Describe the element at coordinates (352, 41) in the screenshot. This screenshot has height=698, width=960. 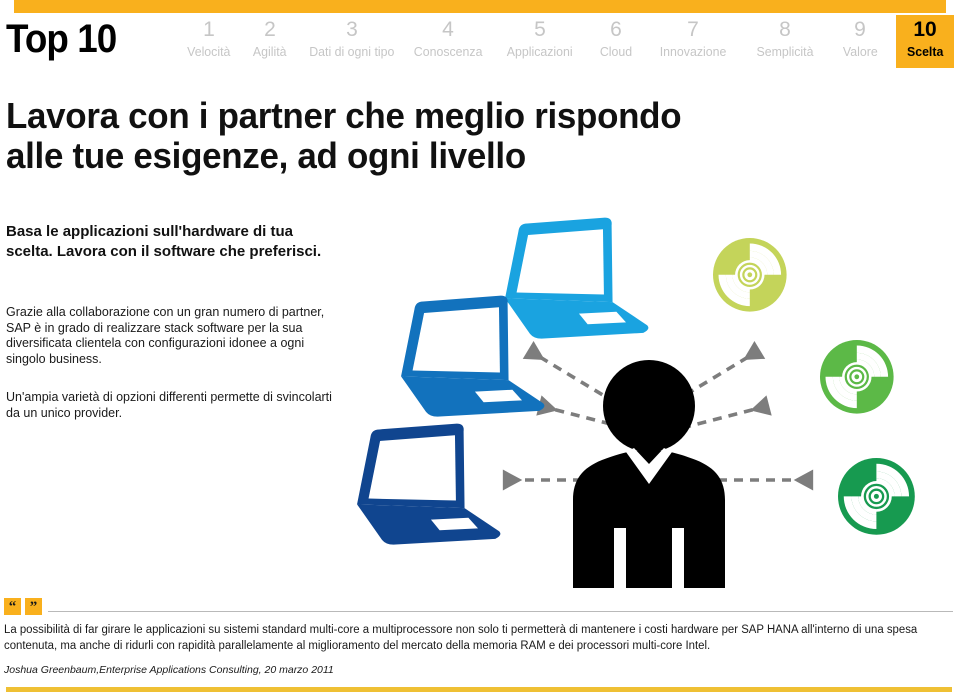
I see `nav-item-dati-di-ogni-tipo: 3 Dati di ogni tipo` at that location.